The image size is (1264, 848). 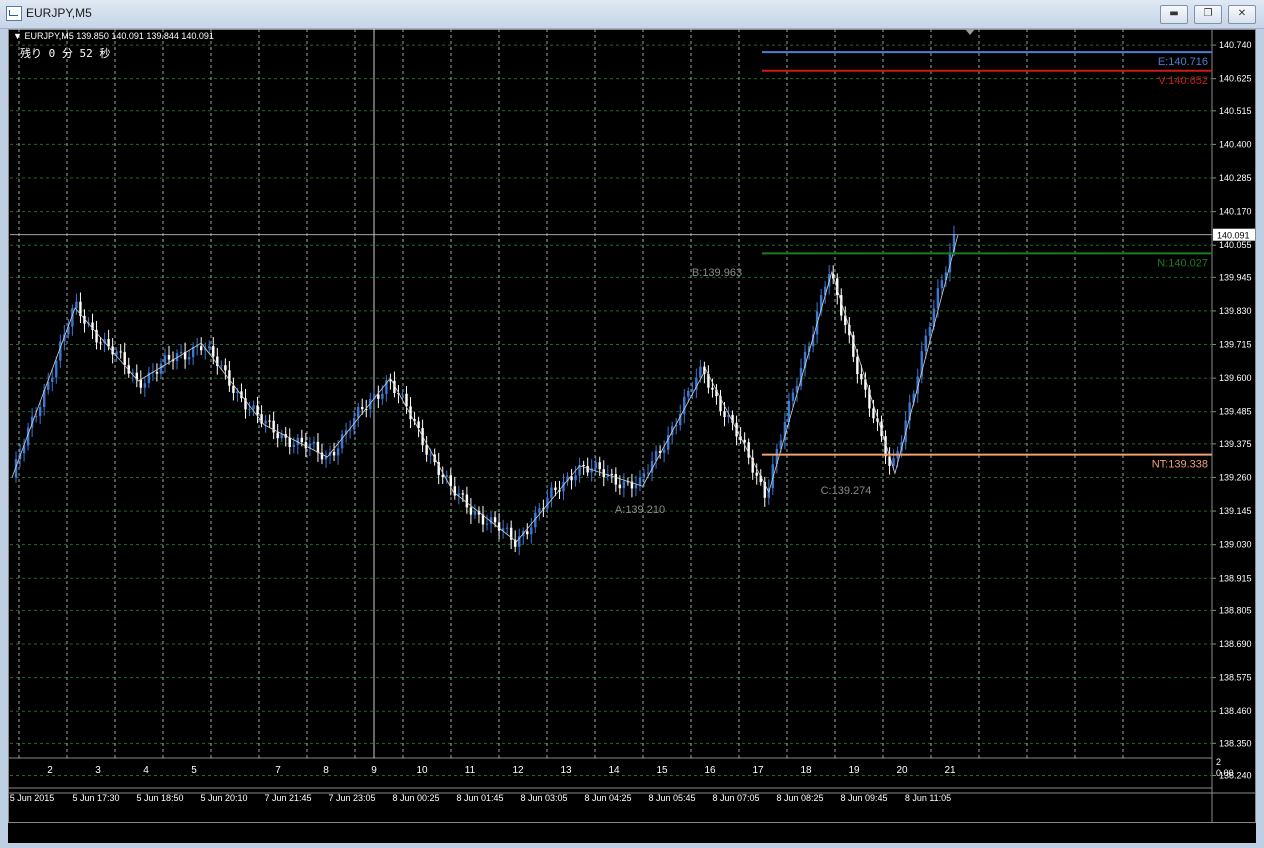 What do you see at coordinates (1235, 644) in the screenshot?
I see `price-tick-label: 138.690` at bounding box center [1235, 644].